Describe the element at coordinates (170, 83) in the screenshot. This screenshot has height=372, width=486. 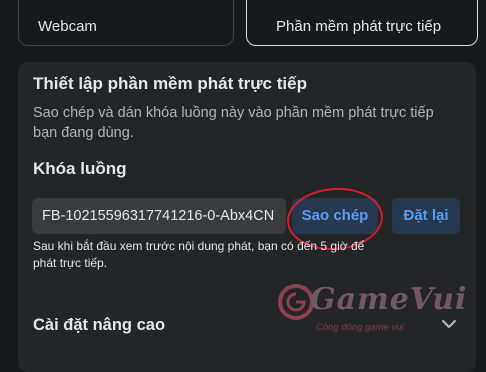
I see `panel-title: Thiết lập phần mềm phát trực tiếp` at that location.